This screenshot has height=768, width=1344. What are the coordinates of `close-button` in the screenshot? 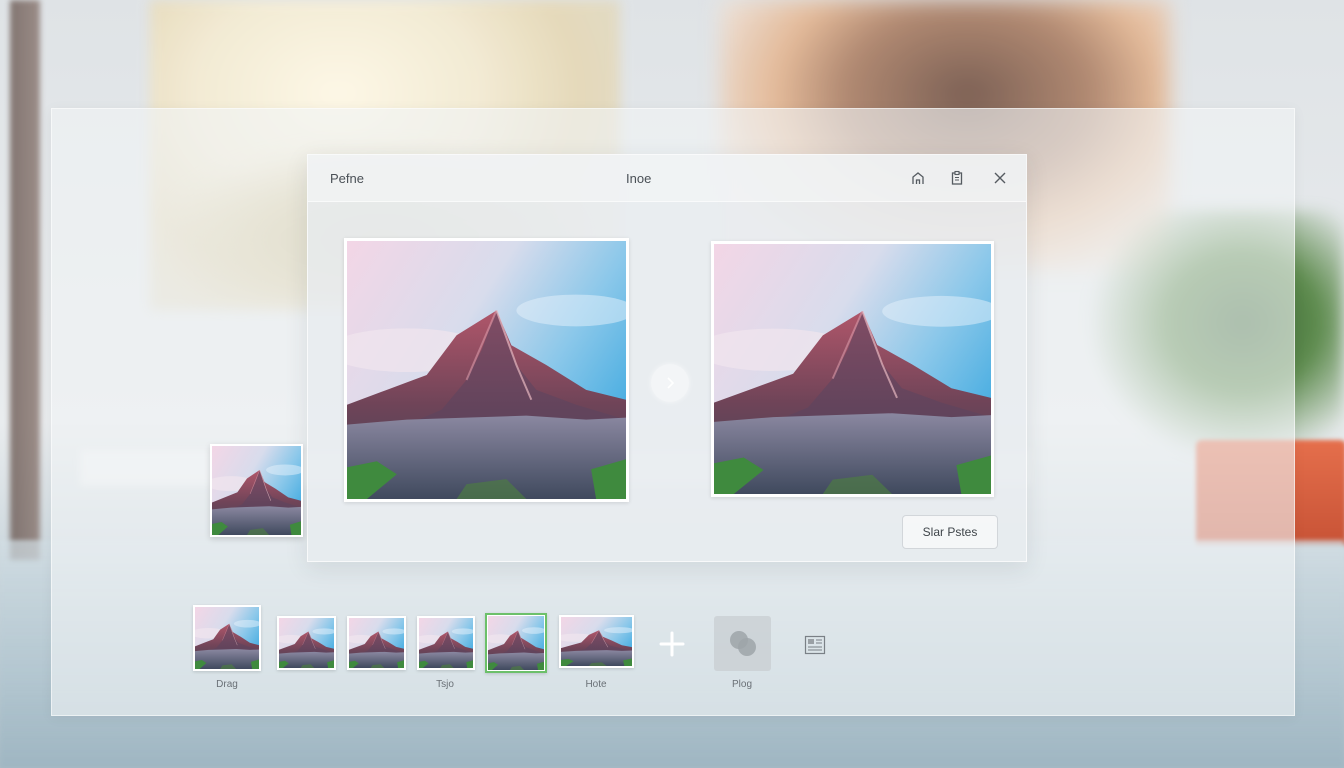 It's located at (1000, 178).